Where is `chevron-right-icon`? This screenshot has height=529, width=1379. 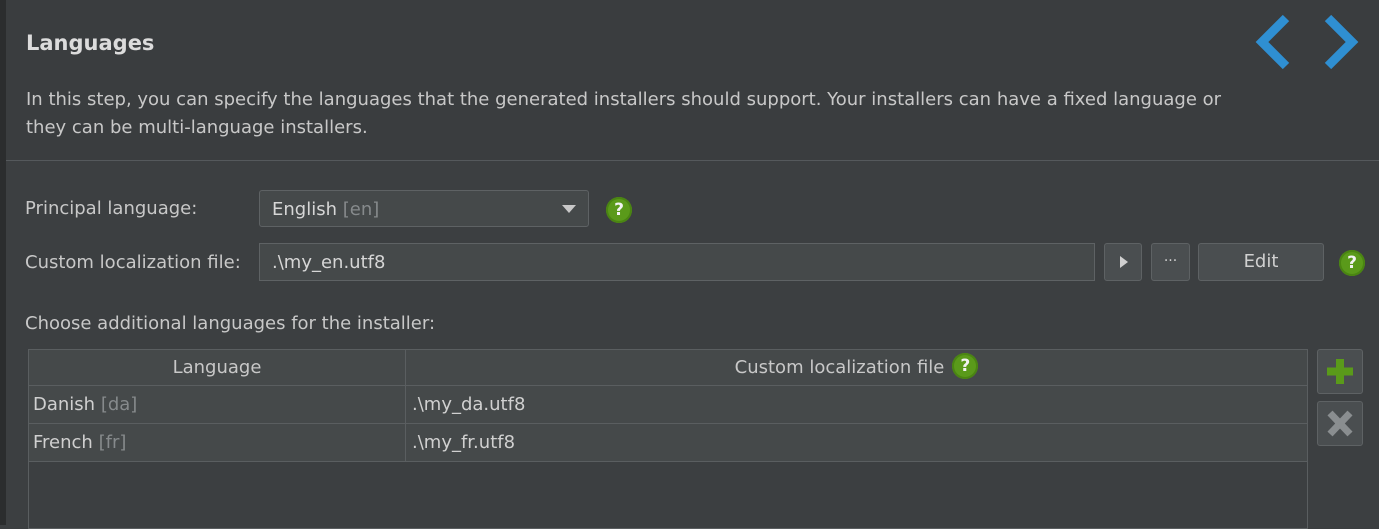
chevron-right-icon is located at coordinates (1341, 42).